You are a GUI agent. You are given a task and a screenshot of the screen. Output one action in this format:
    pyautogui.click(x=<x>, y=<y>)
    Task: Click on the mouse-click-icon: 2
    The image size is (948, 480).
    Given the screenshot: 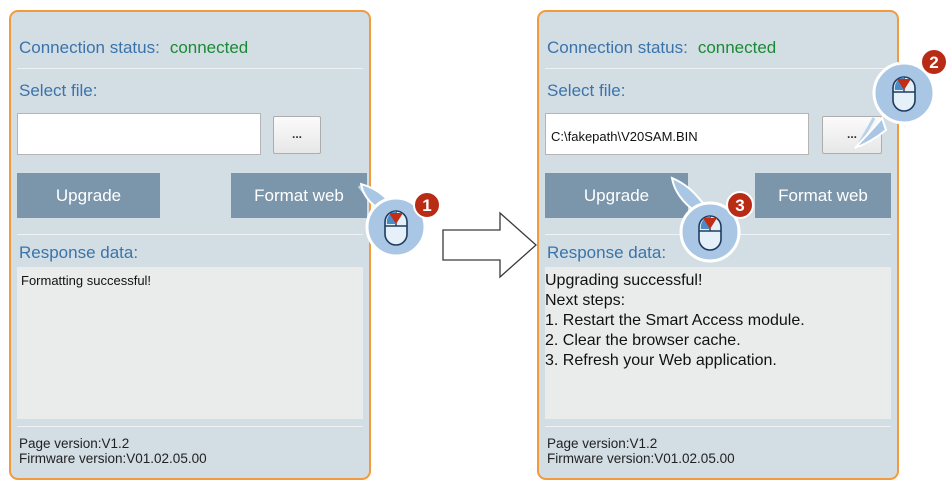 What is the action you would take?
    pyautogui.click(x=901, y=98)
    